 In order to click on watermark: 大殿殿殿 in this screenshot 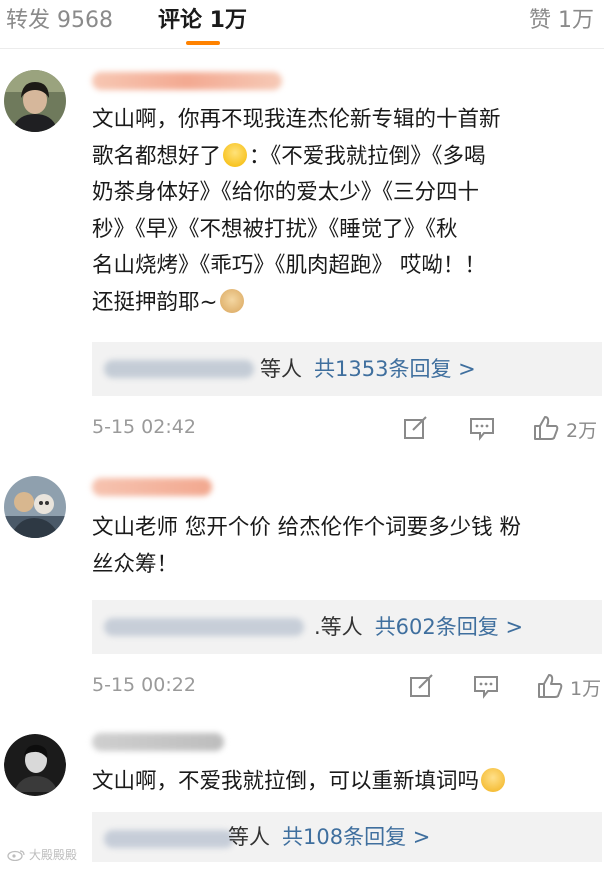, I will do `click(41, 854)`.